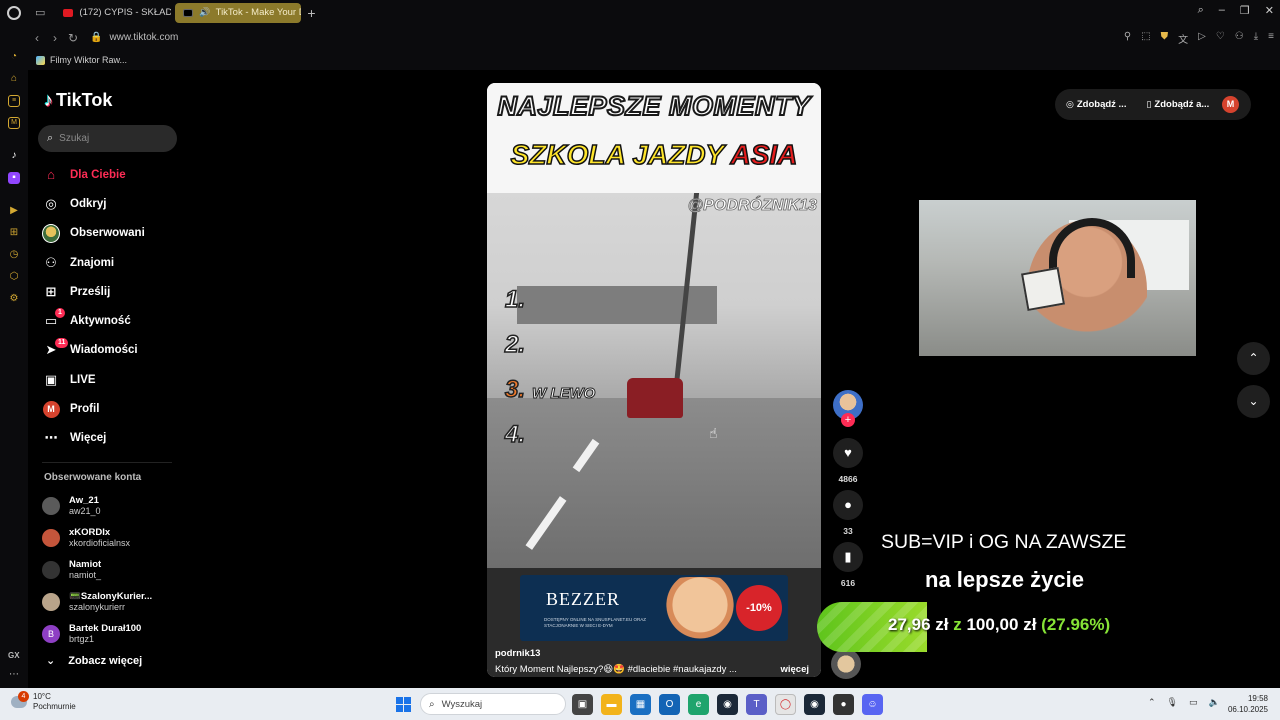 The width and height of the screenshot is (1280, 720). Describe the element at coordinates (112, 262) in the screenshot. I see `nav-item-znajomi: ⚇ Znajomi` at that location.